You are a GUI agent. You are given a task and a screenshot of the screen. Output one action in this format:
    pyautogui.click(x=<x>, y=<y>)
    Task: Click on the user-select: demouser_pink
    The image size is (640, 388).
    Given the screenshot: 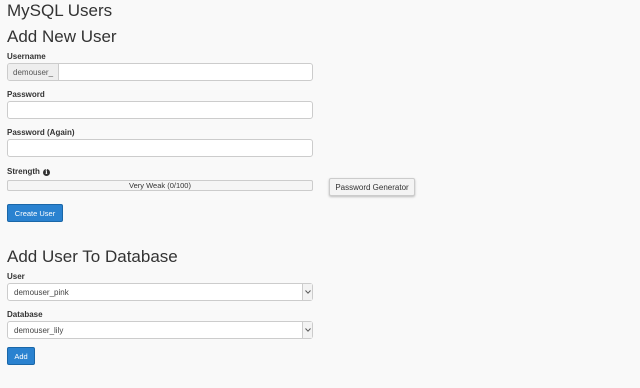 What is the action you would take?
    pyautogui.click(x=160, y=292)
    